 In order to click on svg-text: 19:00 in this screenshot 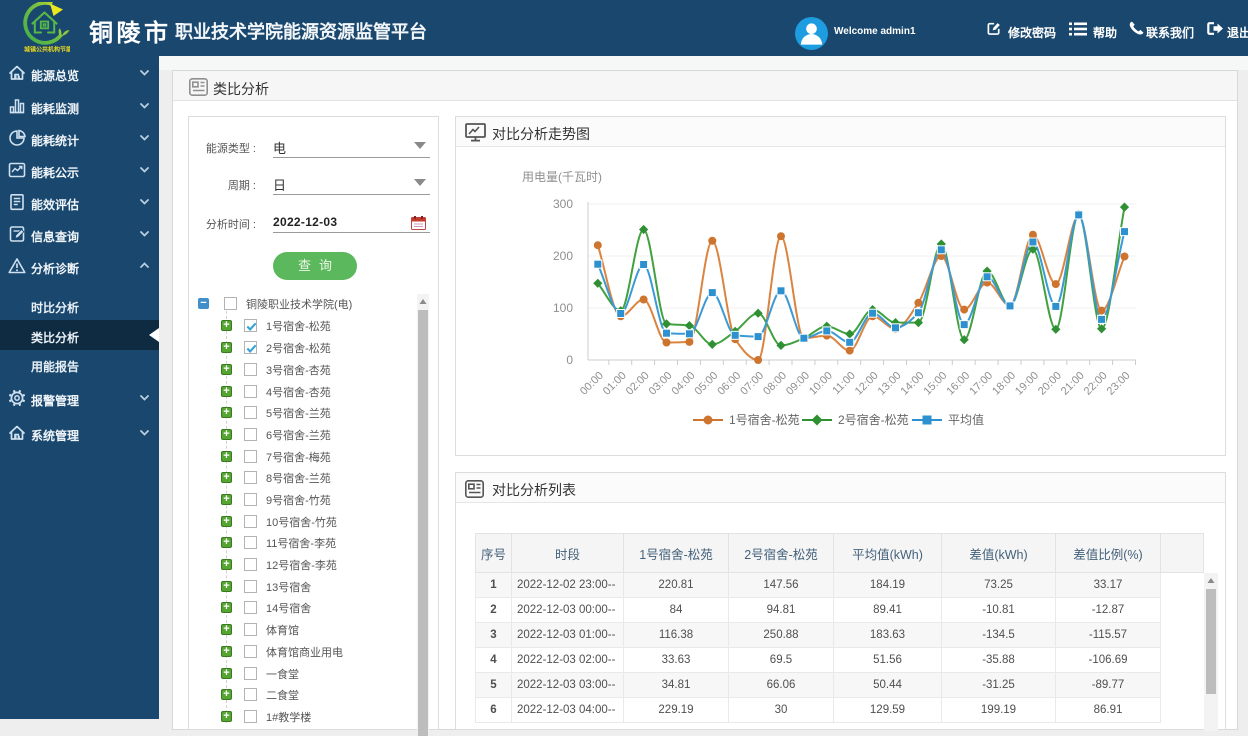, I will do `click(1027, 384)`.